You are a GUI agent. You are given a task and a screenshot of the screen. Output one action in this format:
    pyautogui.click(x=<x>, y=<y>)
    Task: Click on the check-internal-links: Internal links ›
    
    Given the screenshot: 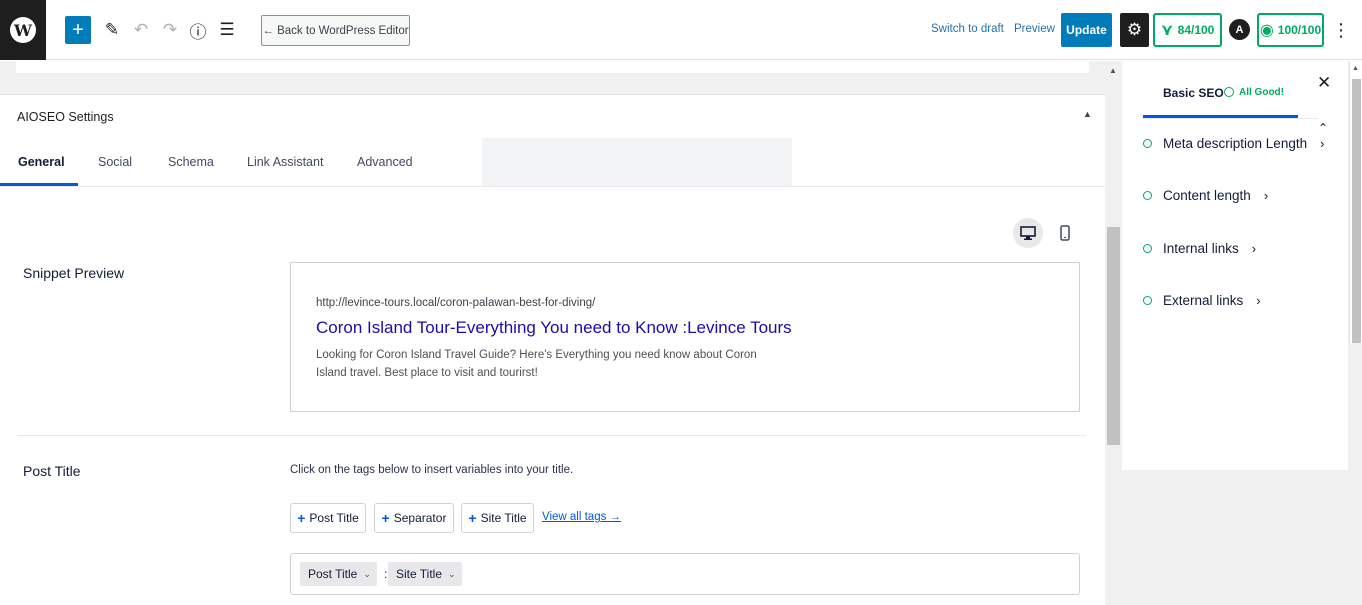 What is the action you would take?
    pyautogui.click(x=1199, y=248)
    